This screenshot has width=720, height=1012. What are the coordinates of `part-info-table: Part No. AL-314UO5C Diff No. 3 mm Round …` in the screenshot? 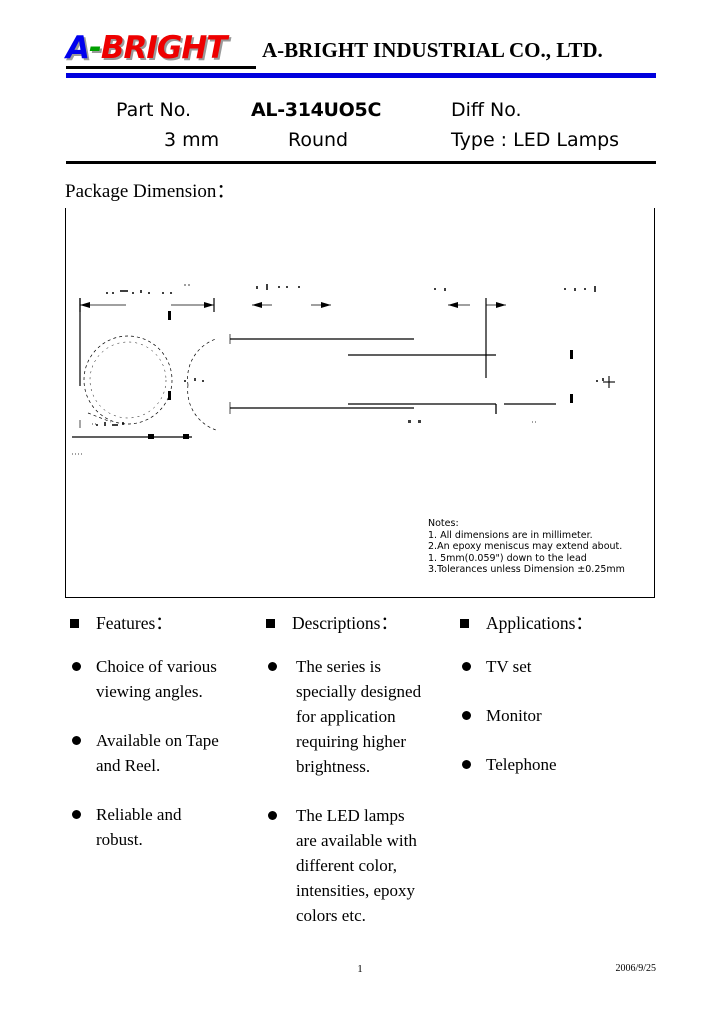 It's located at (361, 128).